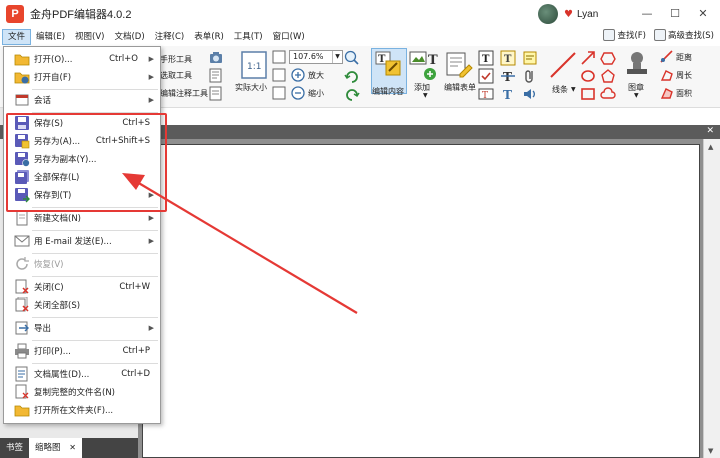 This screenshot has height=458, width=720. What do you see at coordinates (352, 94) in the screenshot?
I see `rotate-ccw-icon` at bounding box center [352, 94].